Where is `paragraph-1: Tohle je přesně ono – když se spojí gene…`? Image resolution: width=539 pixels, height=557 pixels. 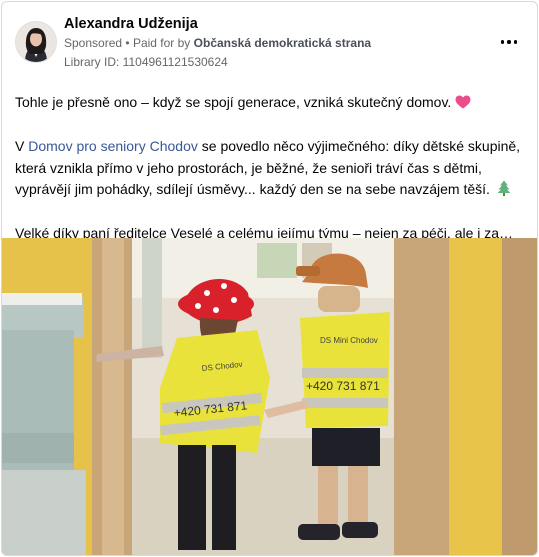 paragraph-1: Tohle je přesně ono – když se spojí gene… is located at coordinates (271, 104).